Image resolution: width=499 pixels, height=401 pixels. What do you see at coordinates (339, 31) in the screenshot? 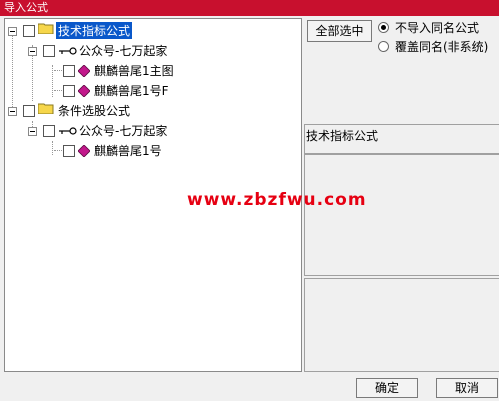
I see `select-all-button: 全部选中` at bounding box center [339, 31].